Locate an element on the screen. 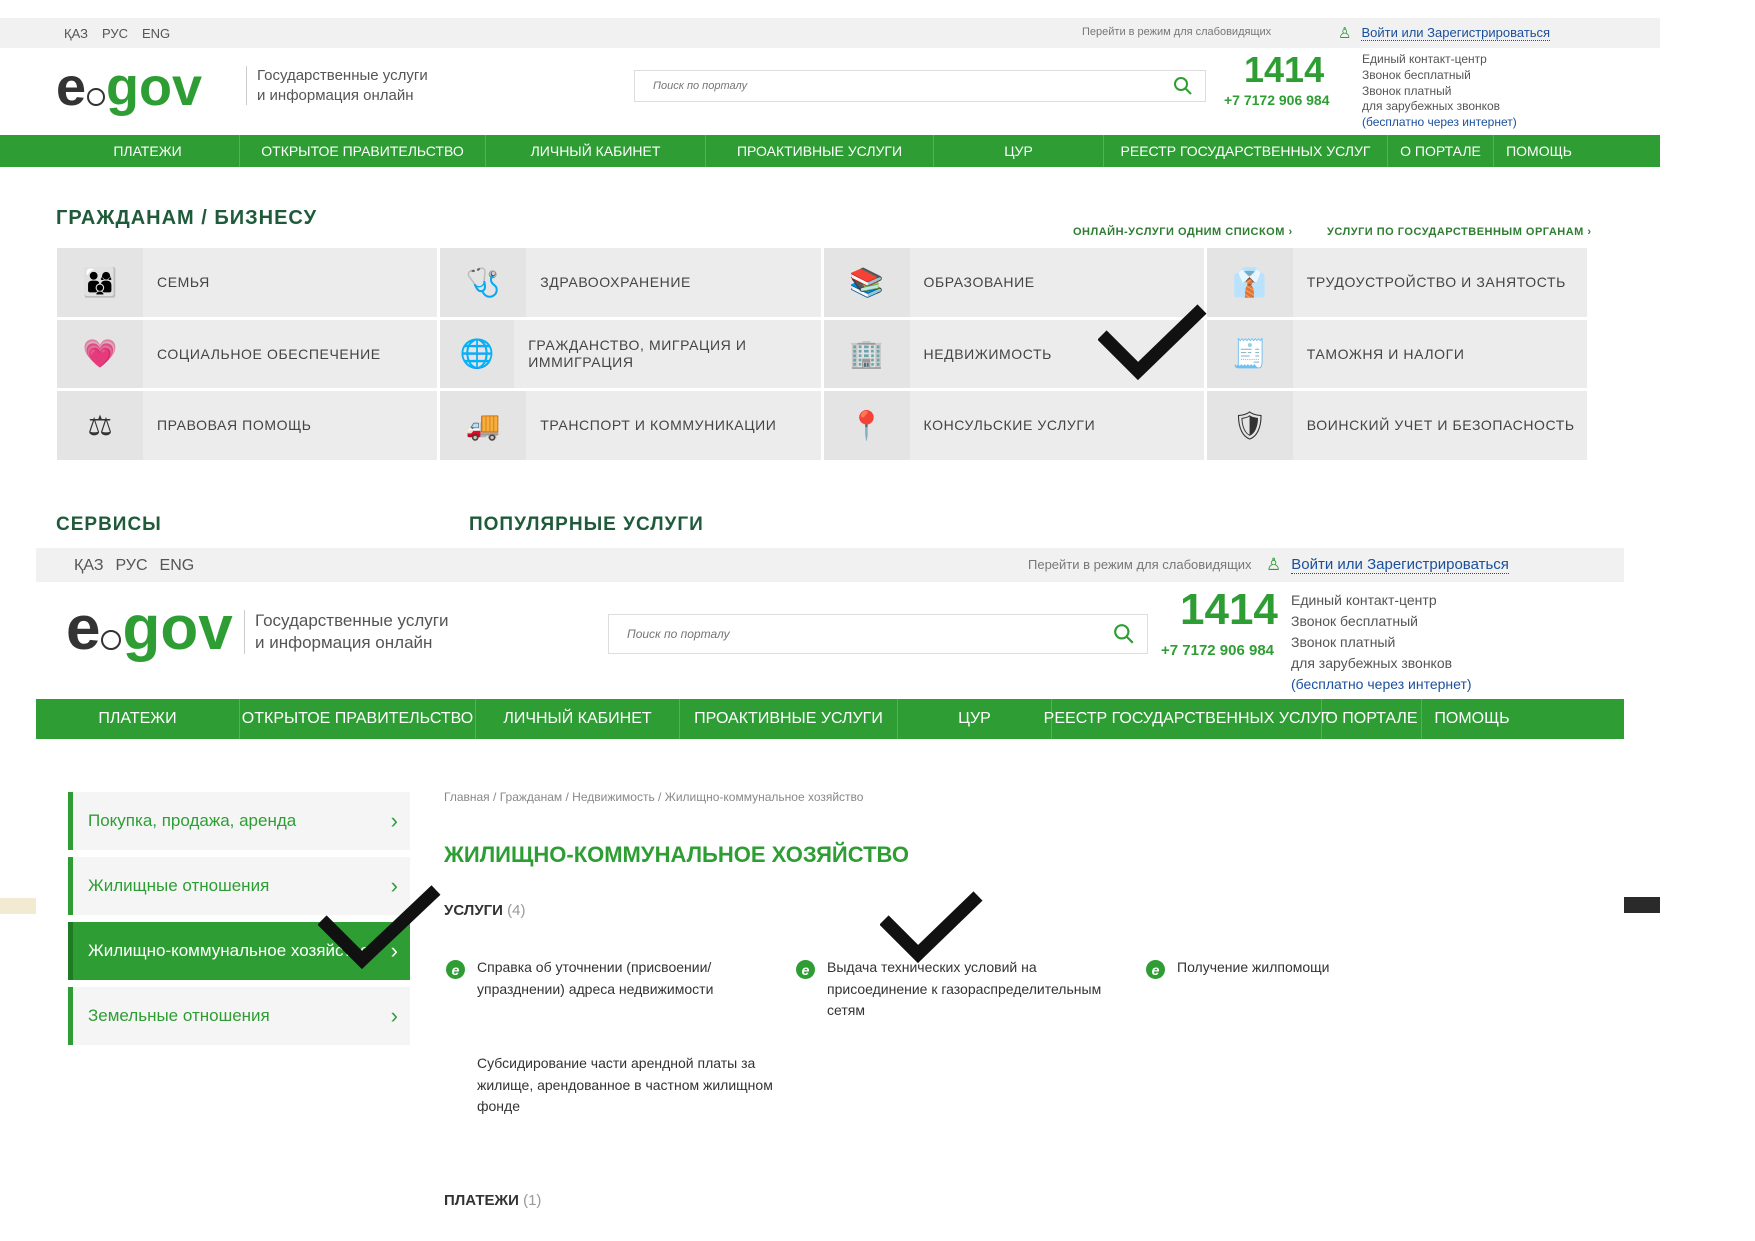 Image resolution: width=1755 pixels, height=1241 pixels. category-label: Транспорт и коммуникации is located at coordinates (658, 425).